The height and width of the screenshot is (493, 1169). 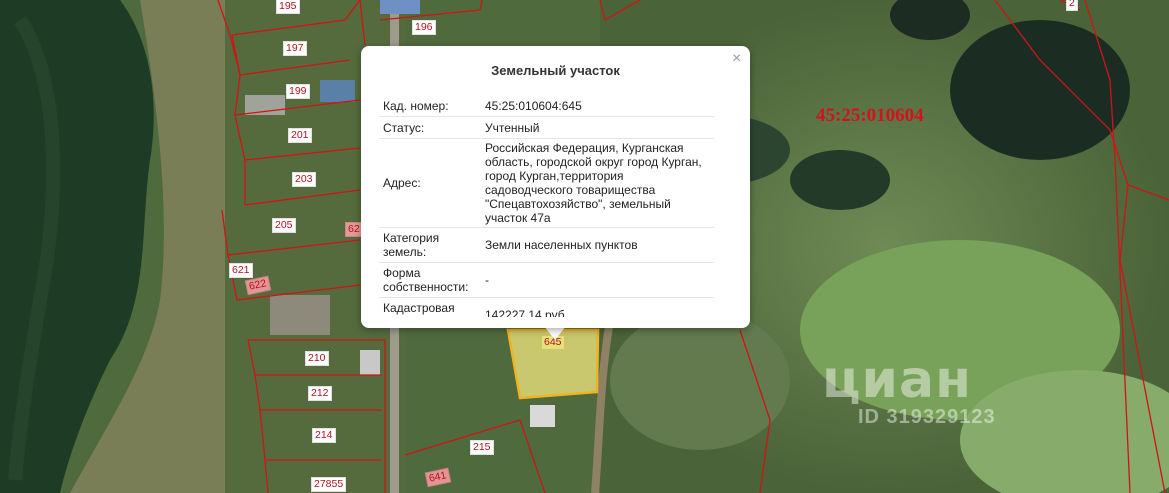 I want to click on attr-value: 45:25:010604:645, so click(x=596, y=106).